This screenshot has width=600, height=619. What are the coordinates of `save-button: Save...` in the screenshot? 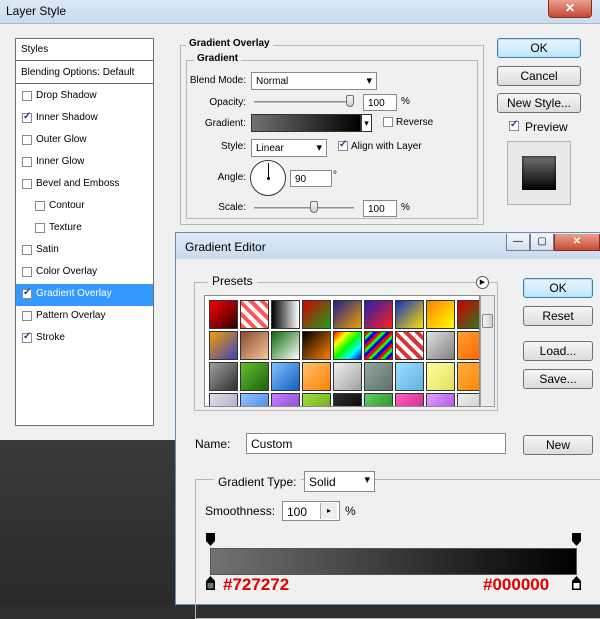 It's located at (558, 379).